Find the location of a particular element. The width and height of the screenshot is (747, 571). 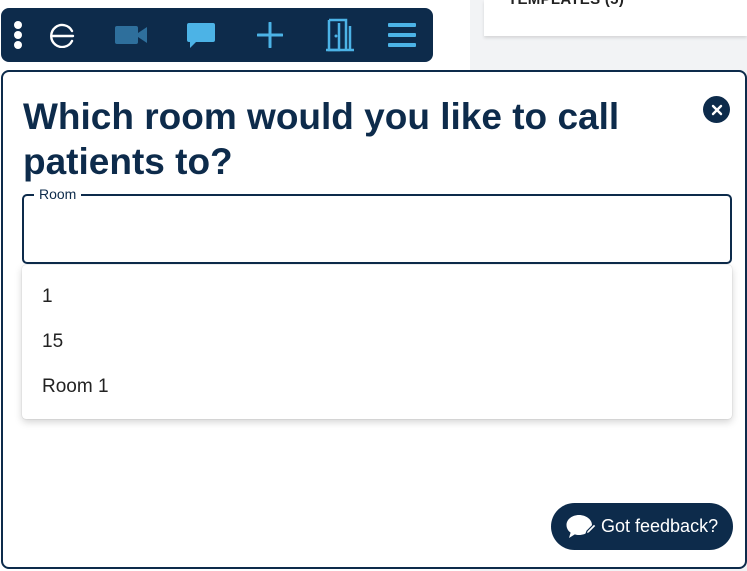

plus-icon is located at coordinates (270, 35).